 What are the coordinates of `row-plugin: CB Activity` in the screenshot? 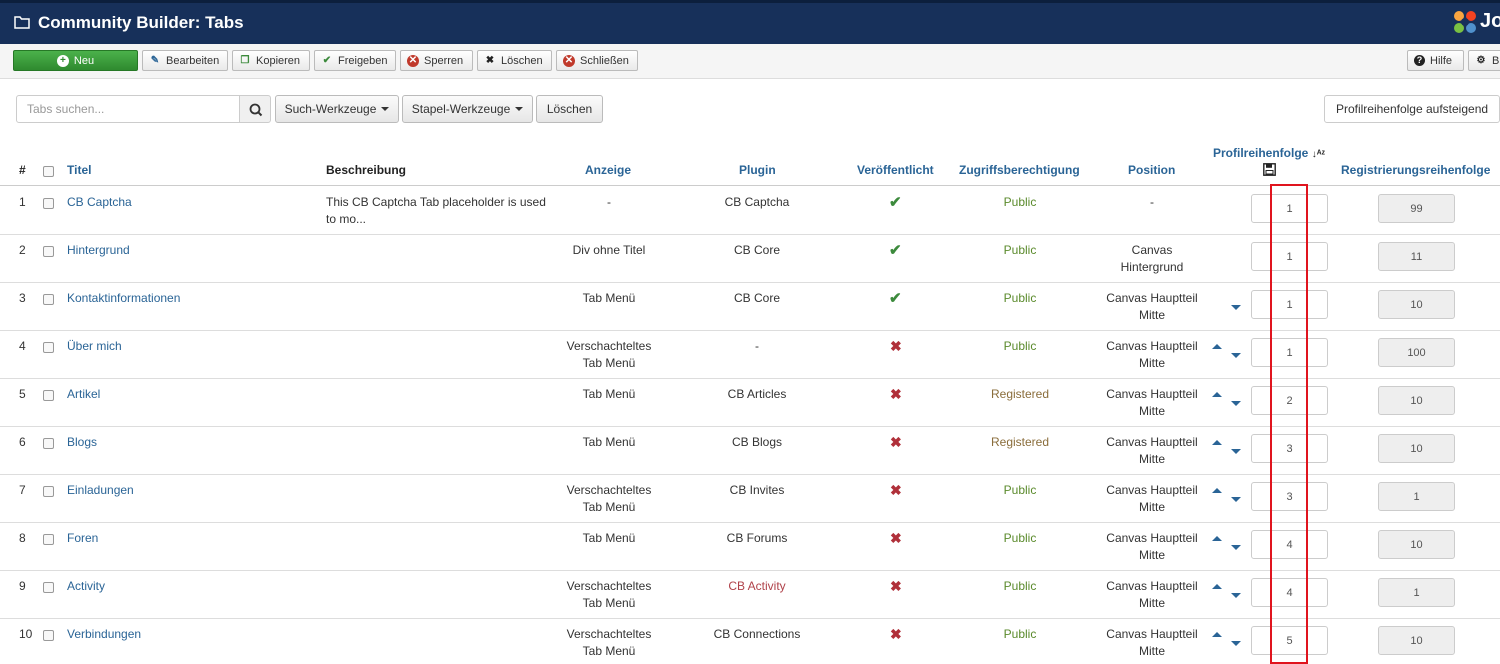 It's located at (757, 586).